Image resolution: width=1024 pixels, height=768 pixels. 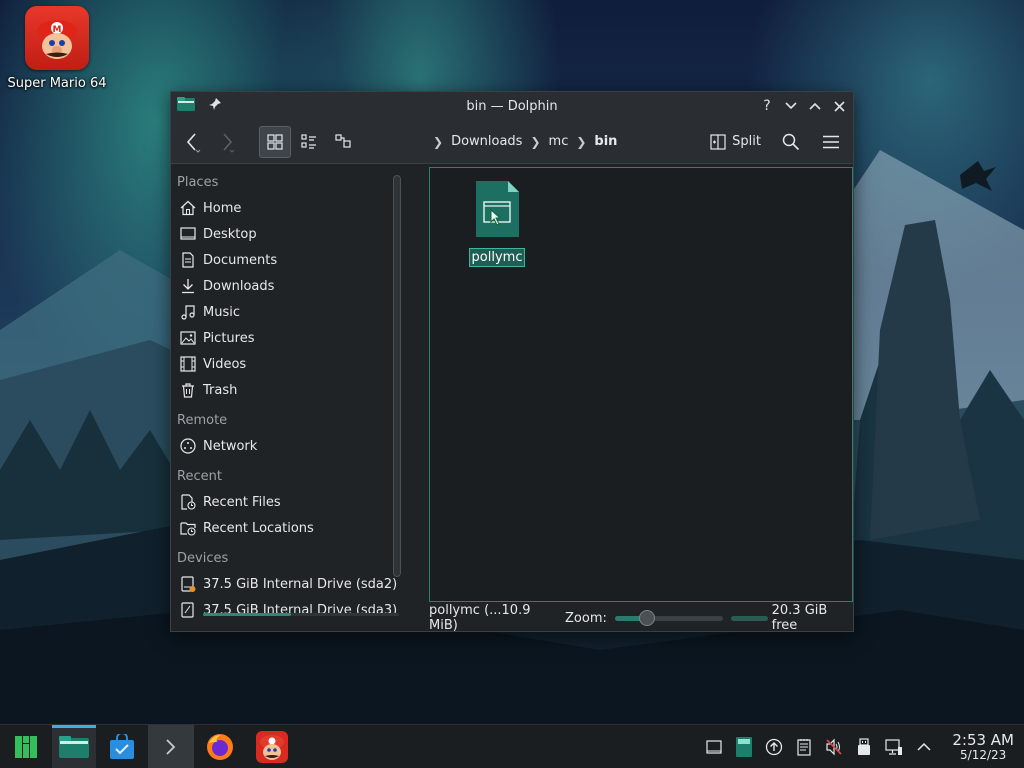 I want to click on clock: 2:53 AM 5/12/23, so click(x=983, y=747).